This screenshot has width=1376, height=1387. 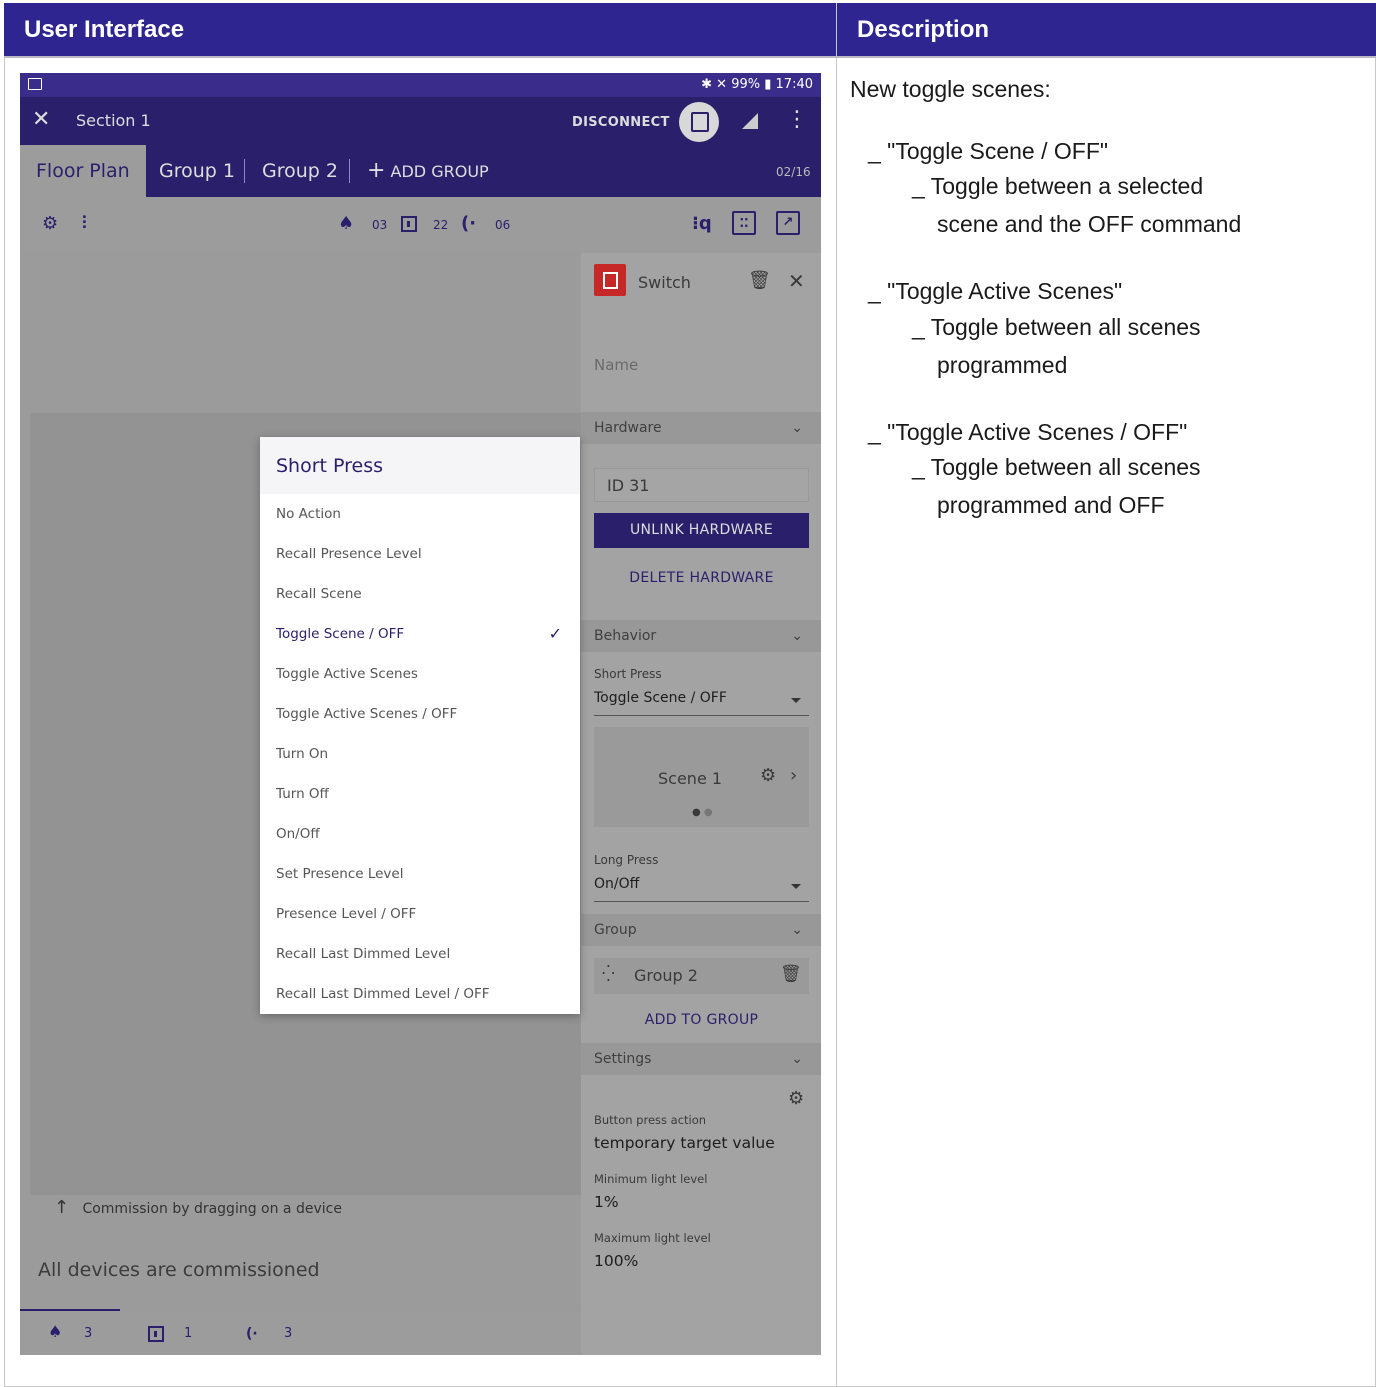 I want to click on button-press-value: temporary target value, so click(x=684, y=1143).